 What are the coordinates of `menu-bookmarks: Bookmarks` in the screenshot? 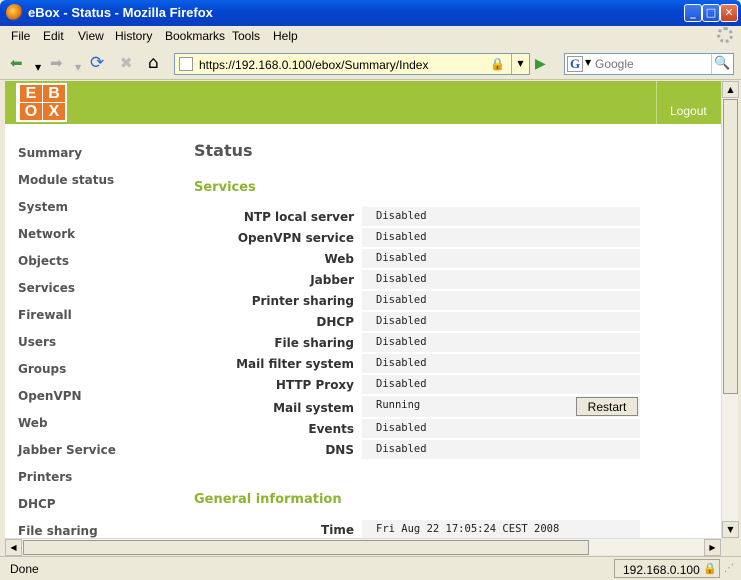 It's located at (195, 36).